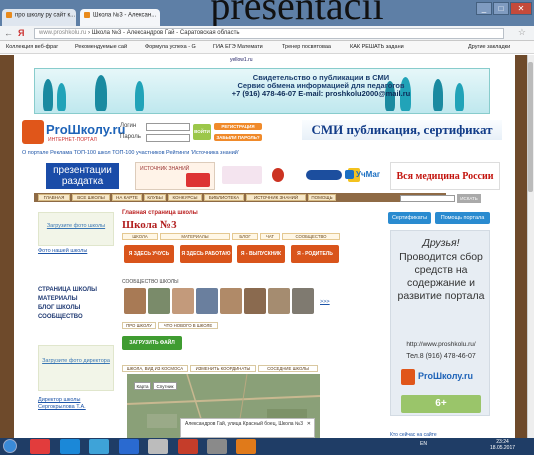  I want to click on search-input, so click(427, 198).